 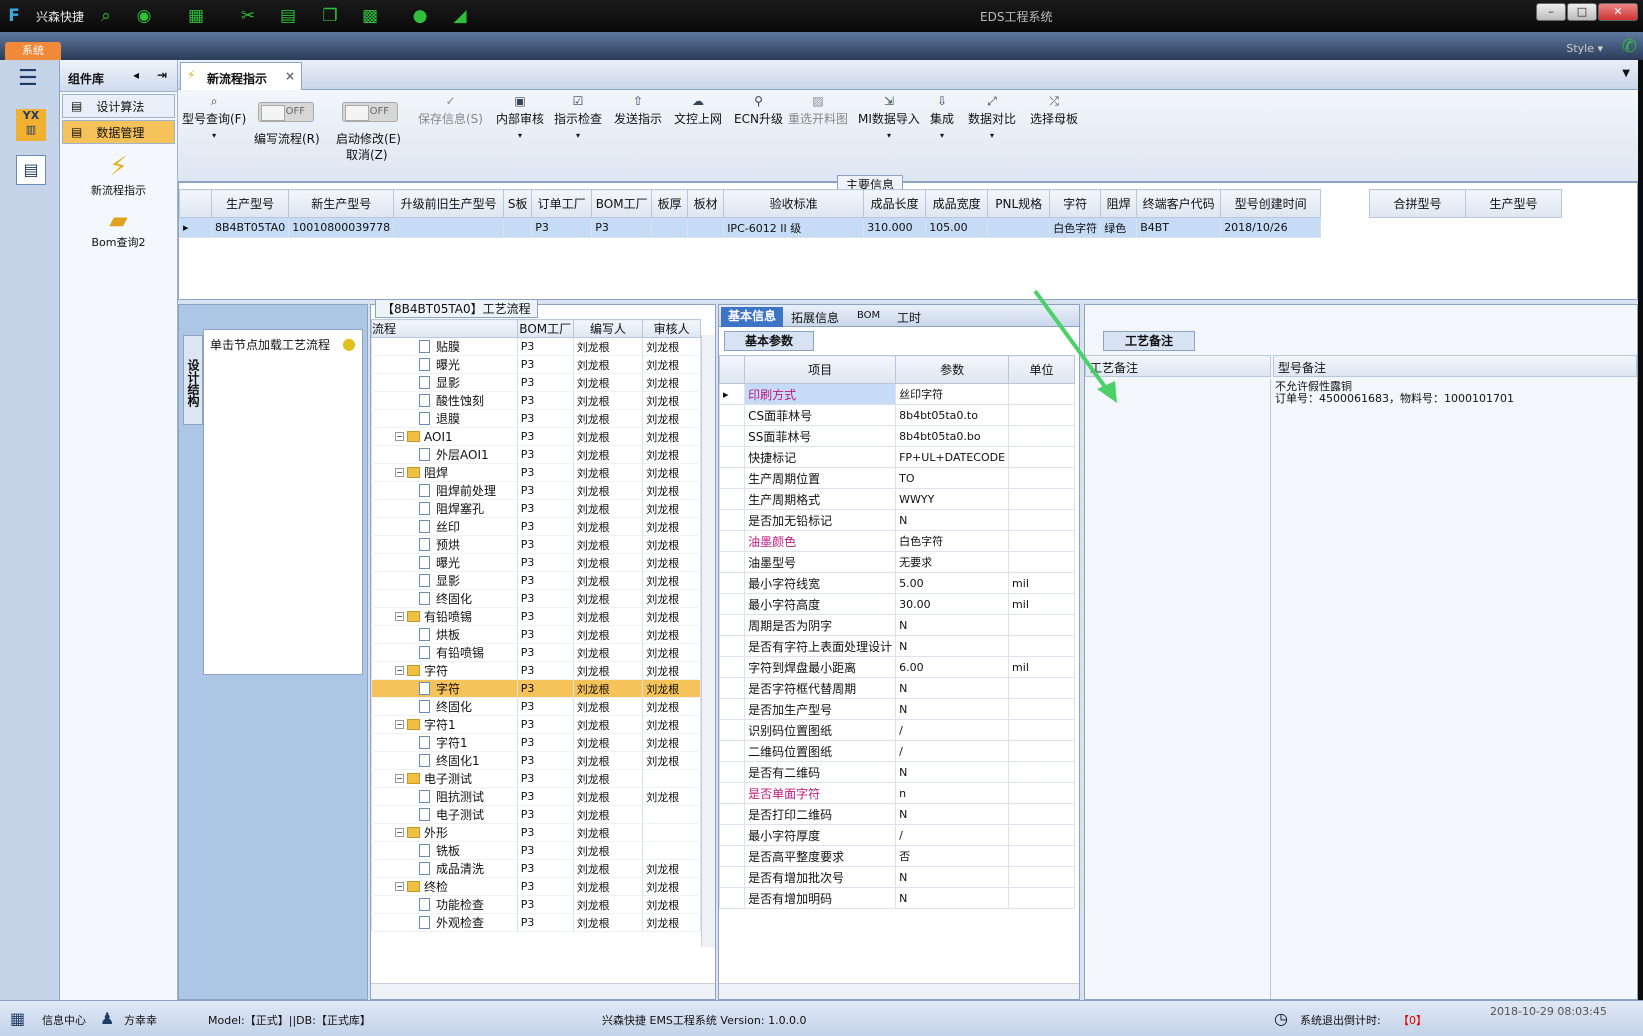 What do you see at coordinates (341, 203) in the screenshot?
I see `column-header: 新生产型号` at bounding box center [341, 203].